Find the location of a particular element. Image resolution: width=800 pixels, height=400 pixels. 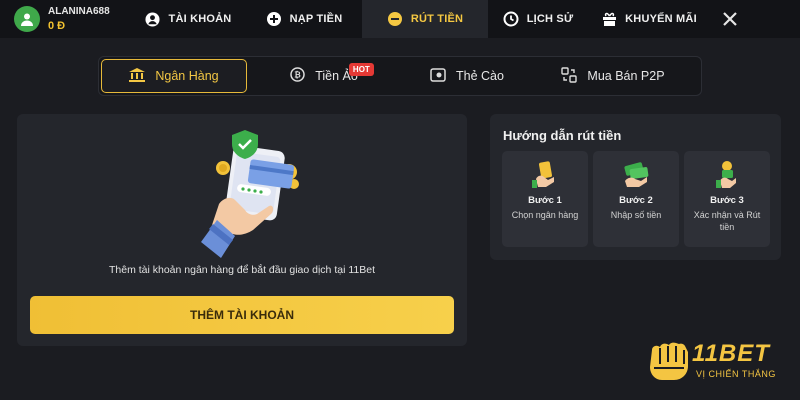

guide-step-1: Bước 1 Chọn ngân hàng is located at coordinates (545, 199).